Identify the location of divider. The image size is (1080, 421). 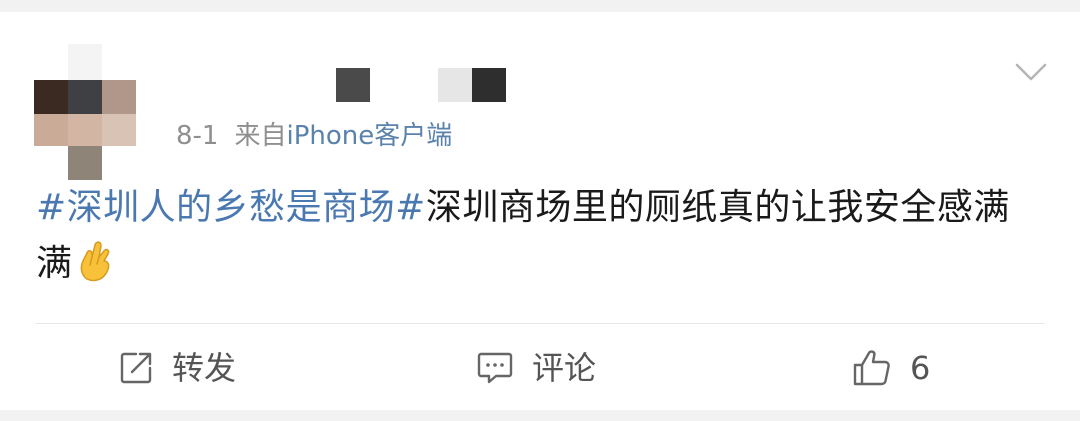
(540, 323).